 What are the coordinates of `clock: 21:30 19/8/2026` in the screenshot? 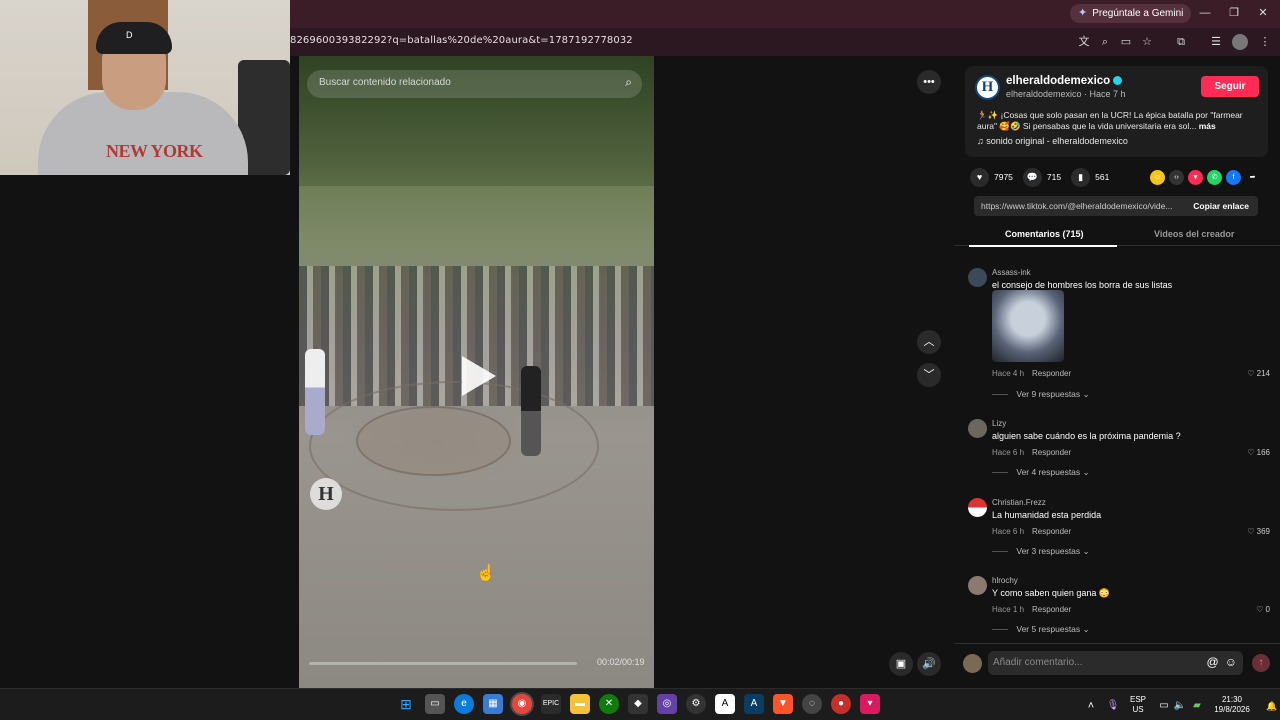 It's located at (1232, 705).